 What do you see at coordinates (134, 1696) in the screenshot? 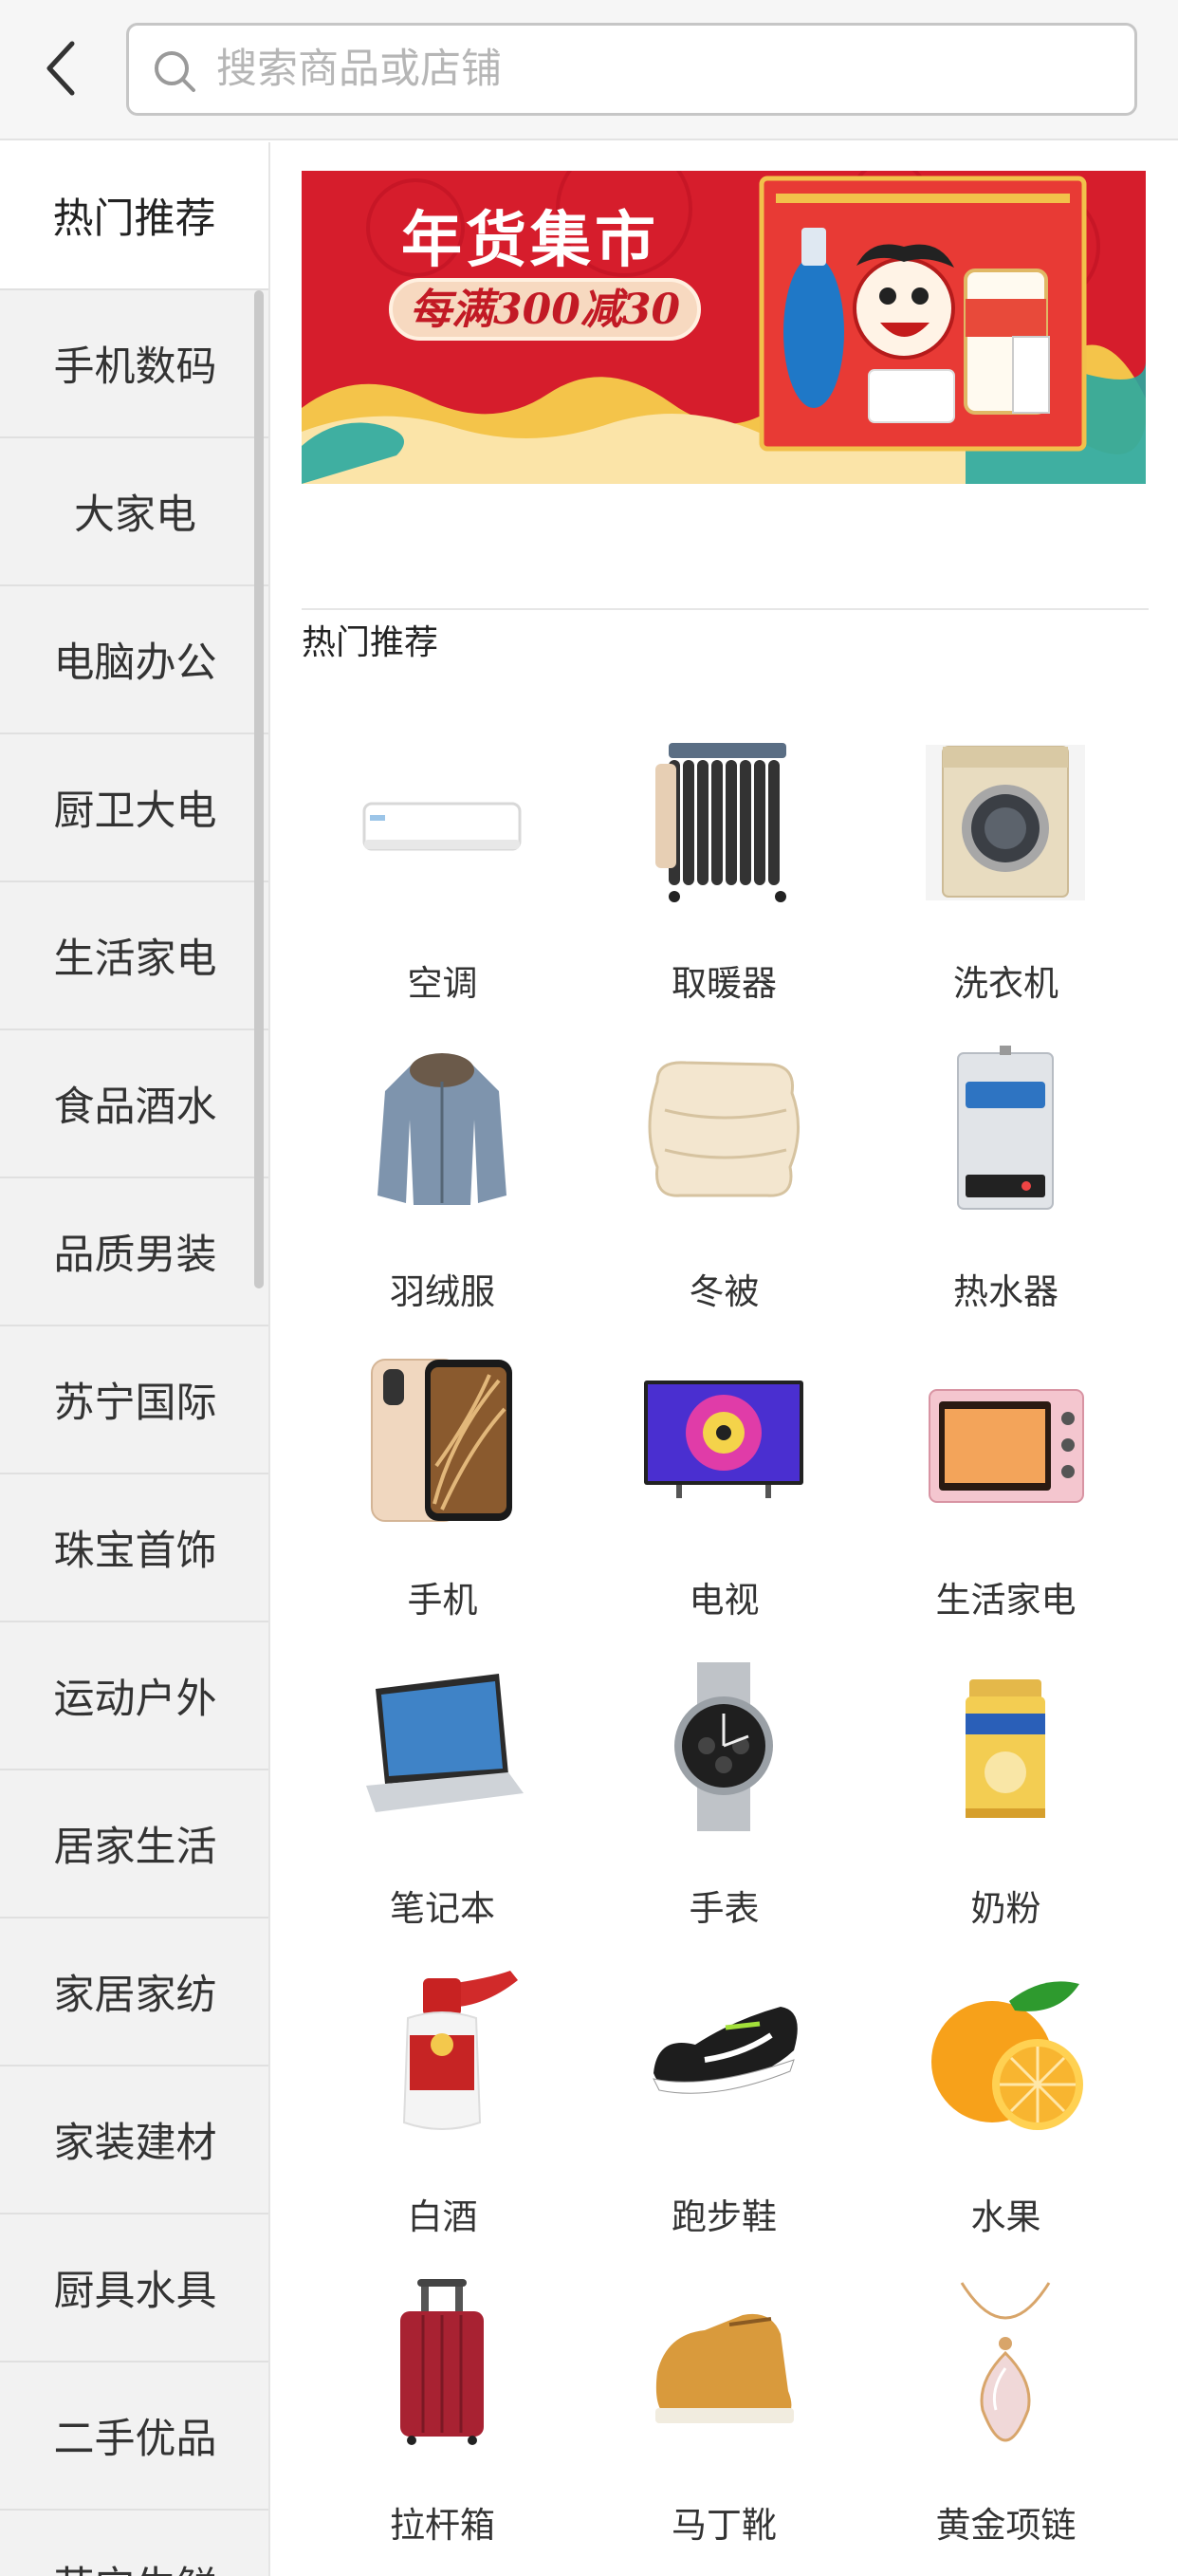
I see `sidebar-item-sports-outdoor: 运动户外` at bounding box center [134, 1696].